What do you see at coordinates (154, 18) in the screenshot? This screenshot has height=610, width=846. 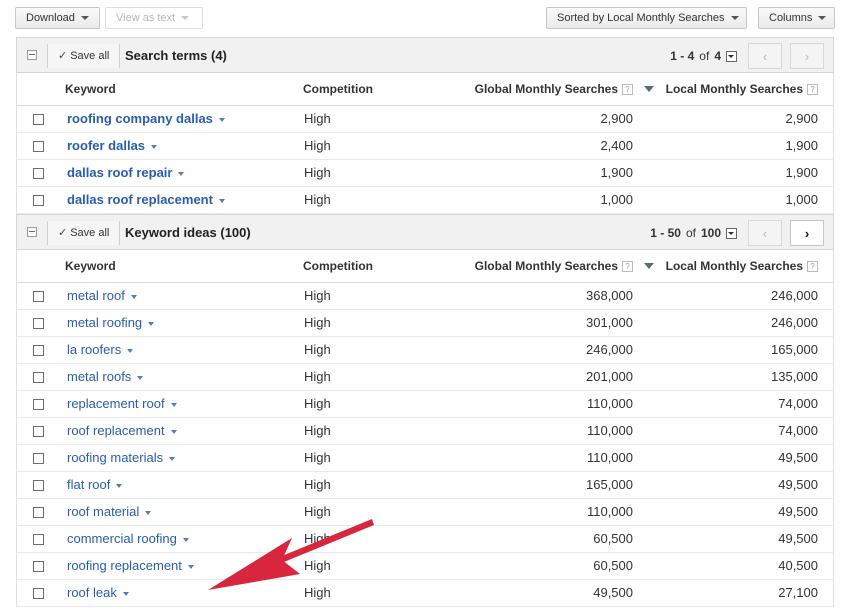 I see `view-as-text-button: View as text` at bounding box center [154, 18].